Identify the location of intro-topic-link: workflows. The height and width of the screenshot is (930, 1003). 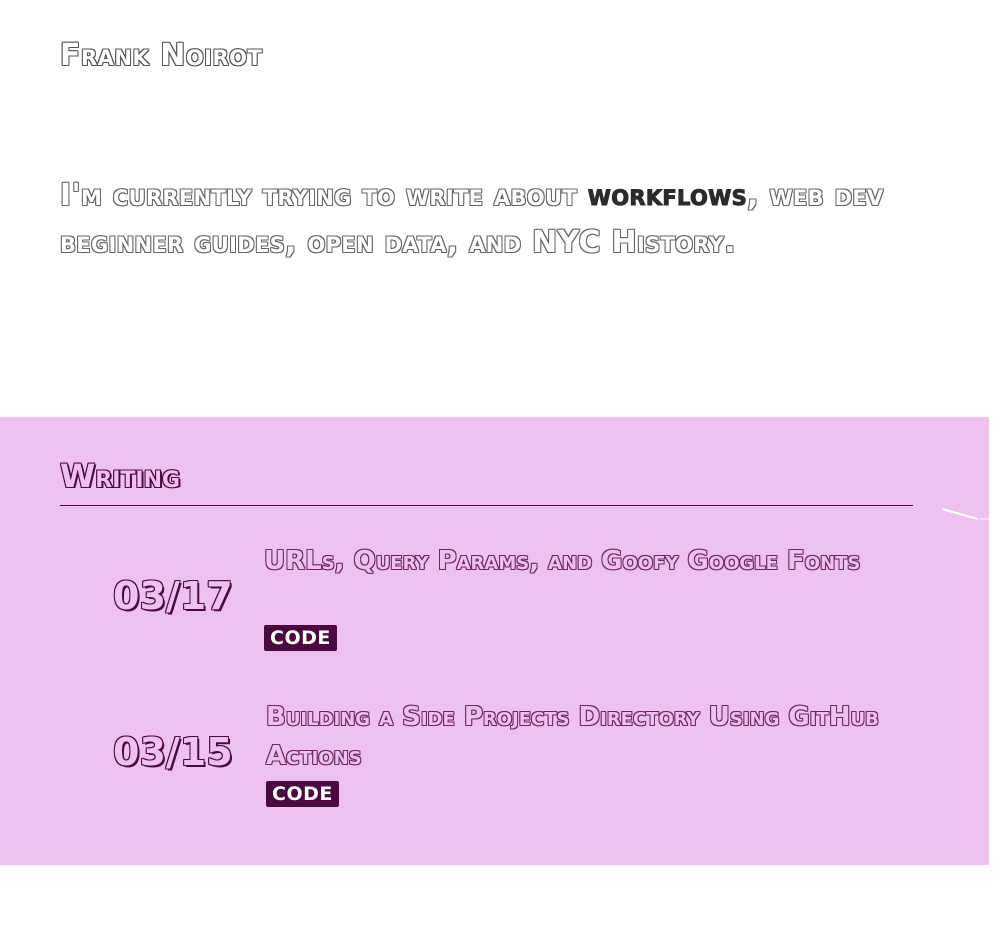
(667, 196).